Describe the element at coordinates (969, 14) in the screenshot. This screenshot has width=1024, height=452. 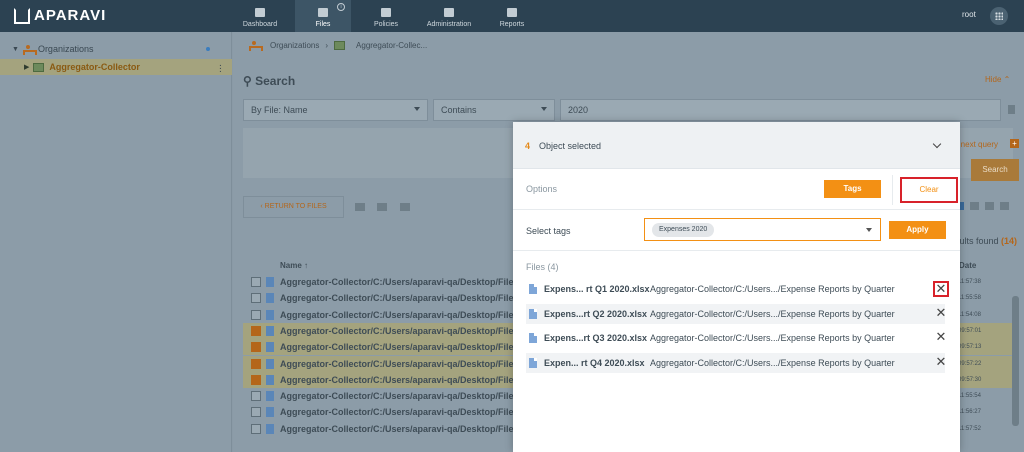
I see `user-menu: root` at that location.